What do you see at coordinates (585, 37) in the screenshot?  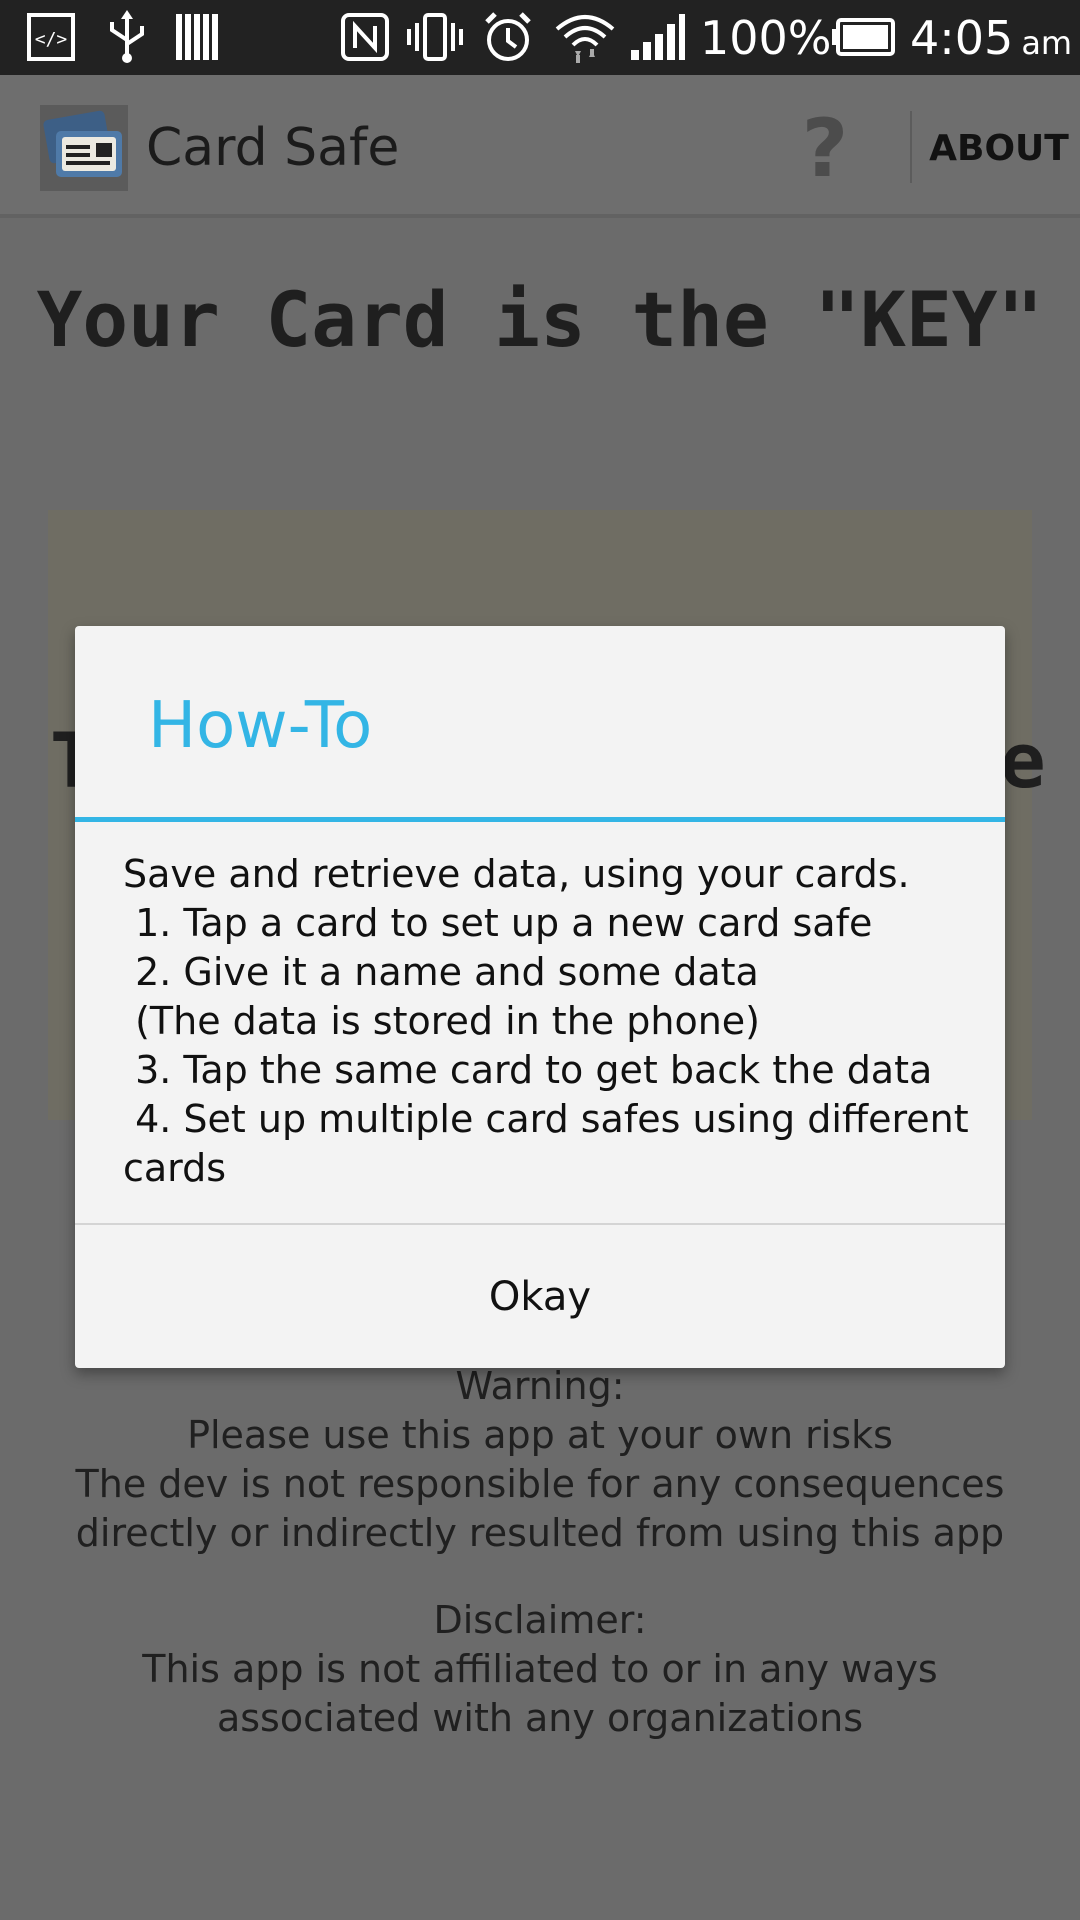 I see `wifi-icon` at bounding box center [585, 37].